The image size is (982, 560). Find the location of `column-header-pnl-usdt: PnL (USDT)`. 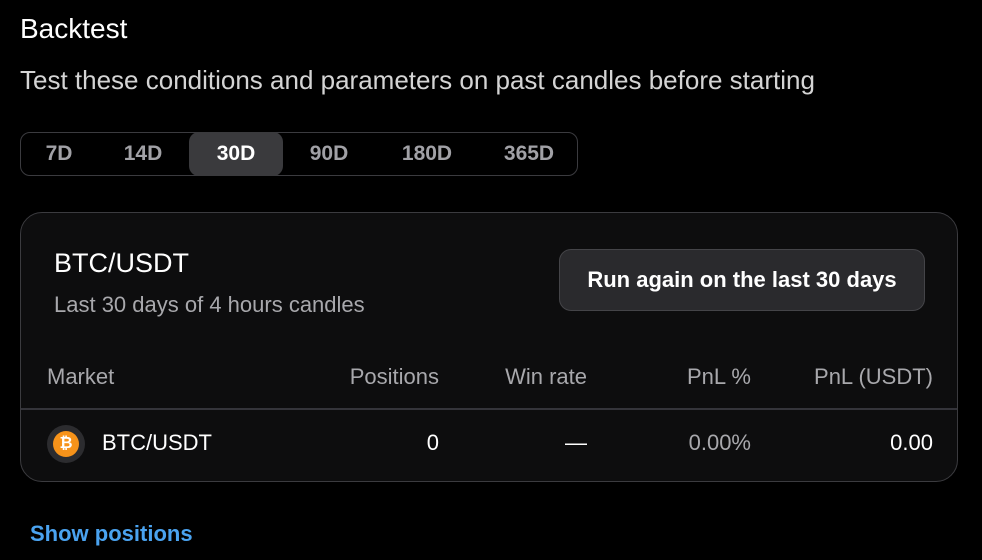

column-header-pnl-usdt: PnL (USDT) is located at coordinates (873, 376).